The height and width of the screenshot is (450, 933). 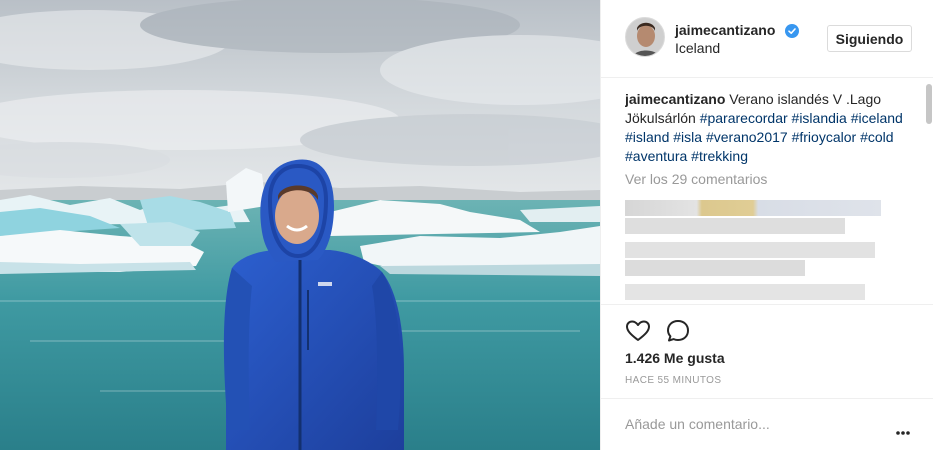 I want to click on comment-input, so click(x=755, y=424).